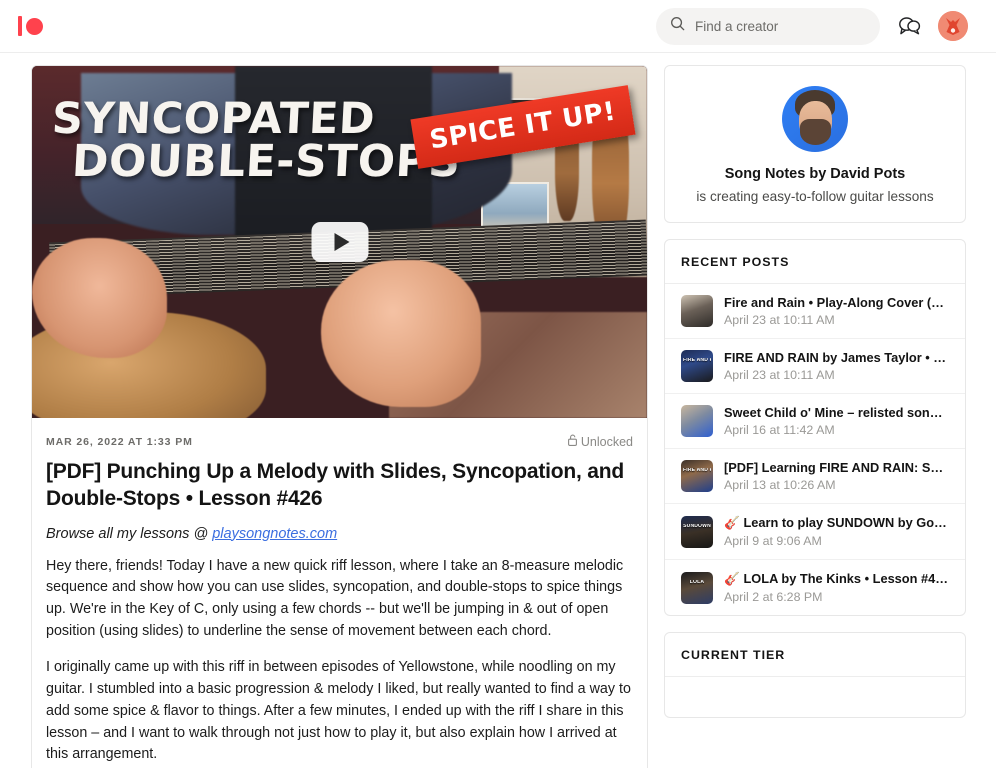 The width and height of the screenshot is (996, 768). Describe the element at coordinates (697, 582) in the screenshot. I see `thumbnail-label: LOLA` at that location.